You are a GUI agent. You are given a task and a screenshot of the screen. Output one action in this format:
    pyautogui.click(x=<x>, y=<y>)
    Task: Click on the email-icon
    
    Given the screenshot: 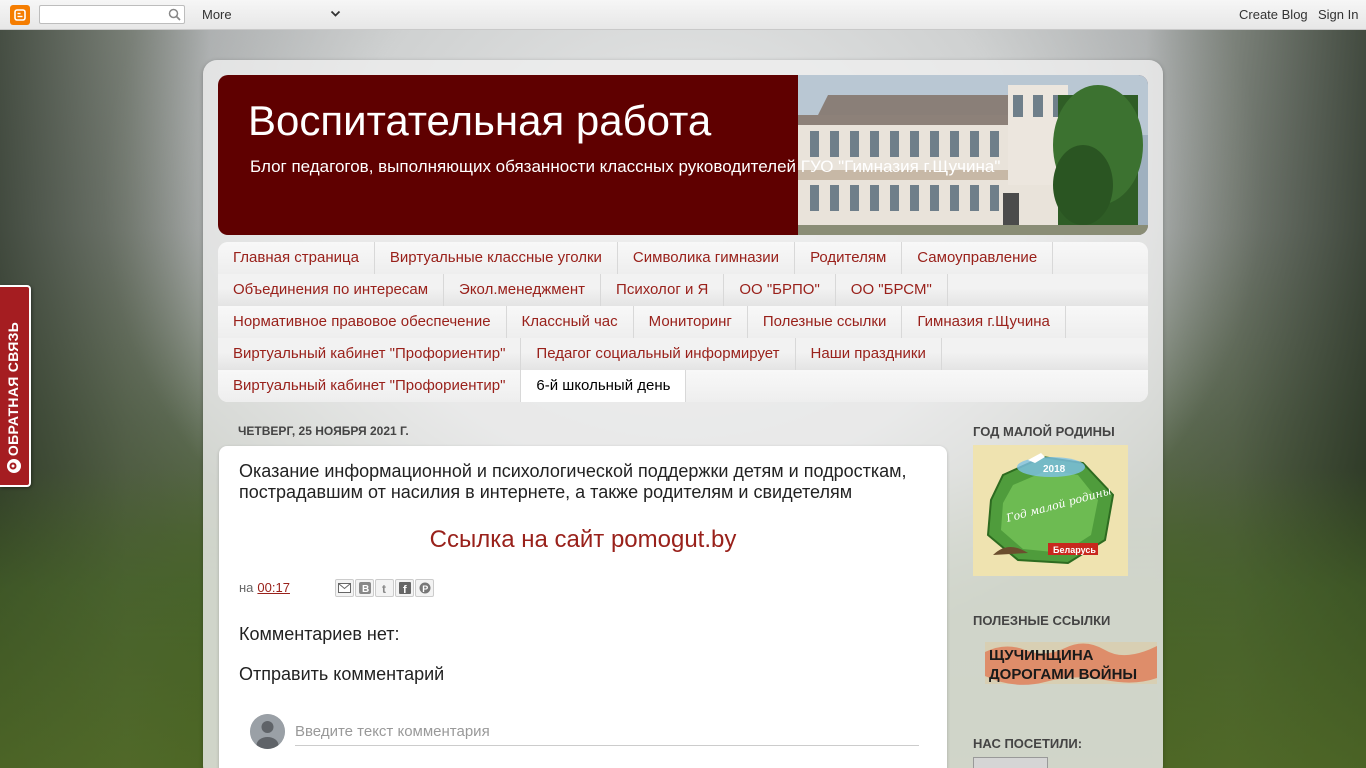 What is the action you would take?
    pyautogui.click(x=344, y=588)
    